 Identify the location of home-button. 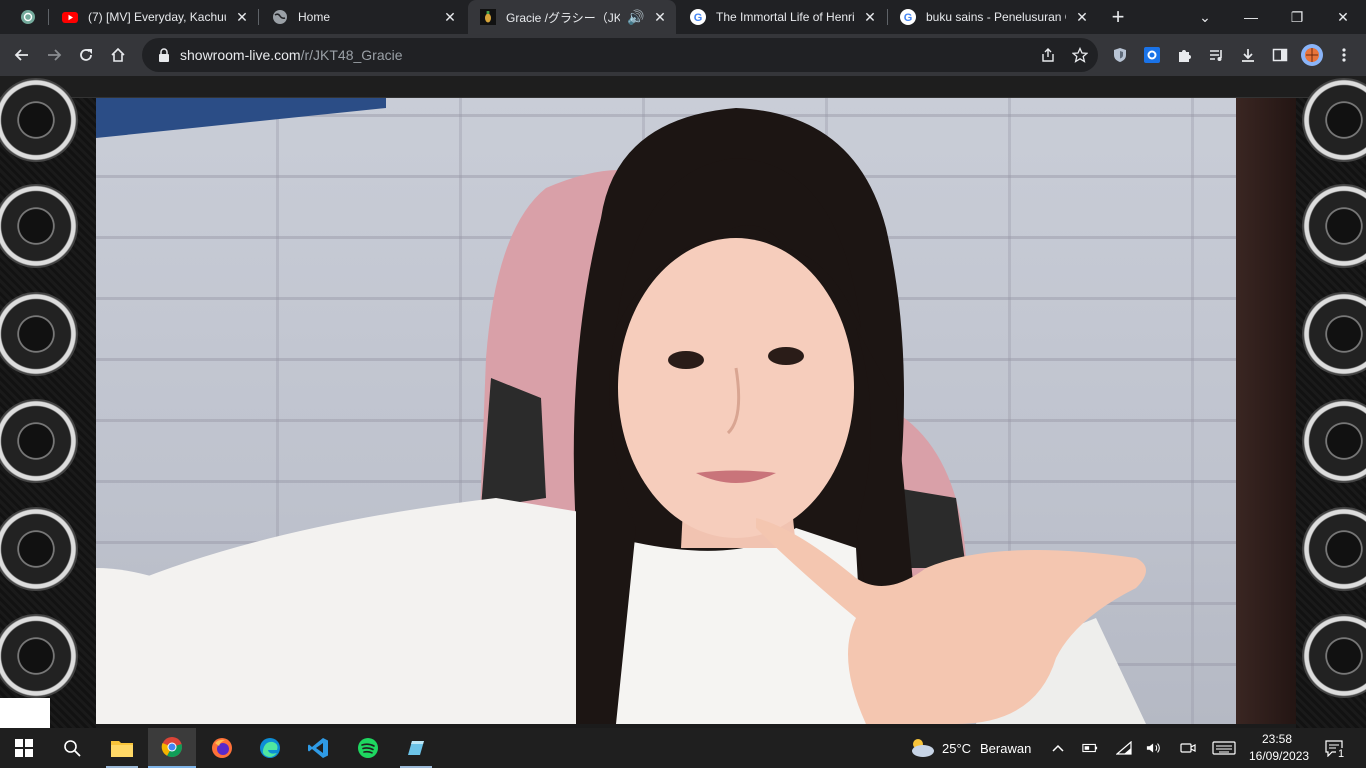
(118, 55).